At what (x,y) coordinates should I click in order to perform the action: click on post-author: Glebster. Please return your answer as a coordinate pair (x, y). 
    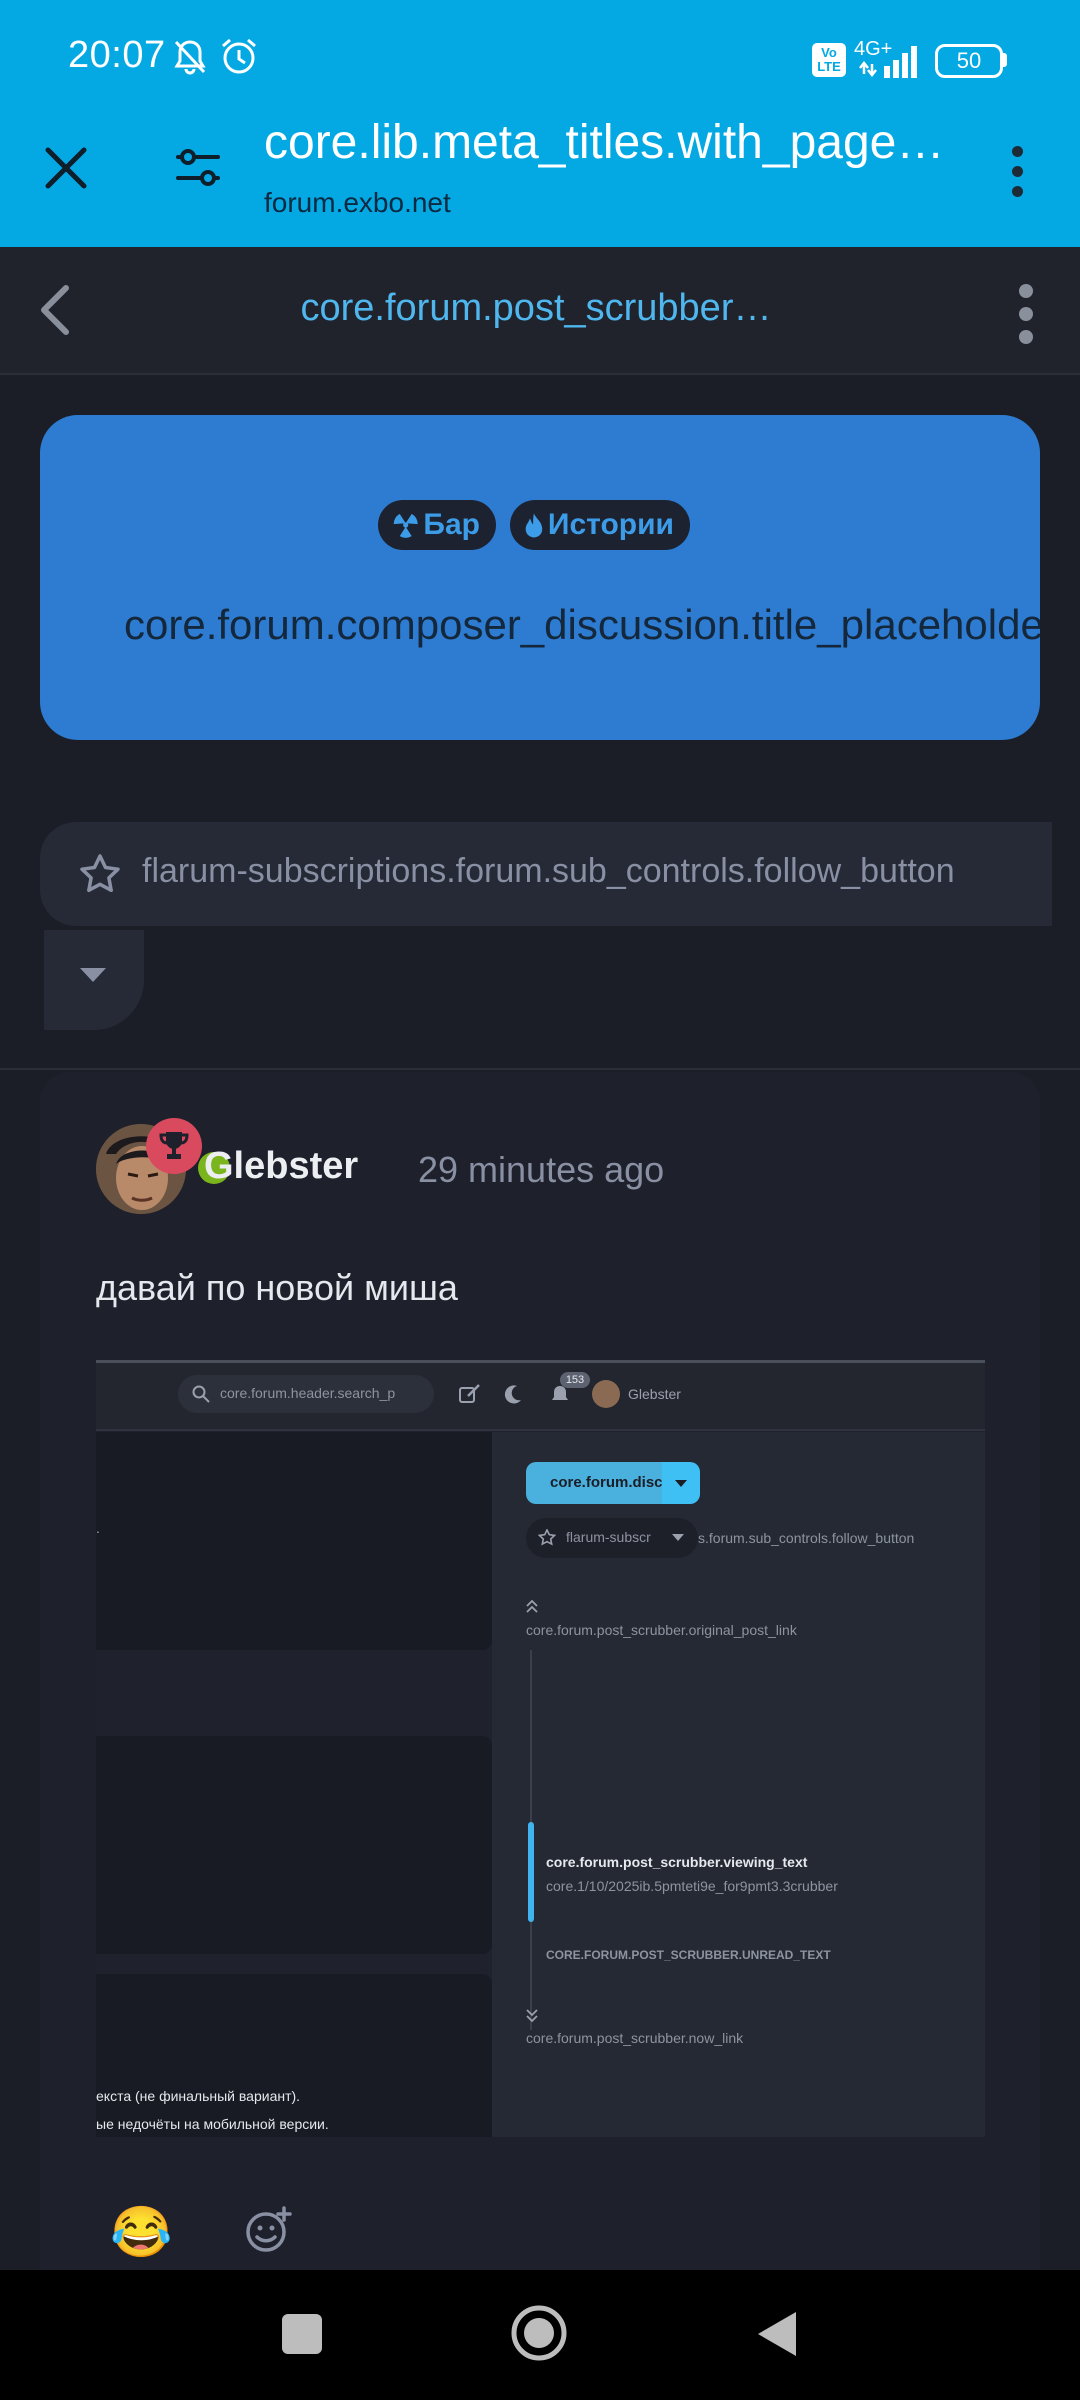
    Looking at the image, I should click on (281, 1166).